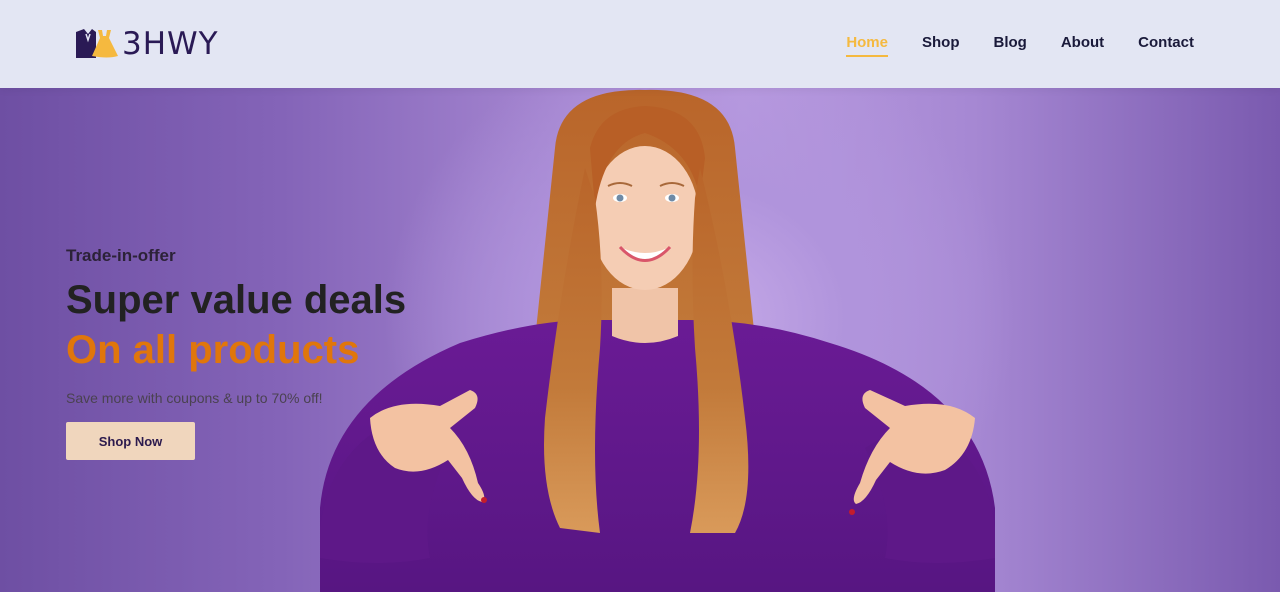 This screenshot has width=1280, height=592. What do you see at coordinates (1010, 45) in the screenshot?
I see `nav-blog: Blog` at bounding box center [1010, 45].